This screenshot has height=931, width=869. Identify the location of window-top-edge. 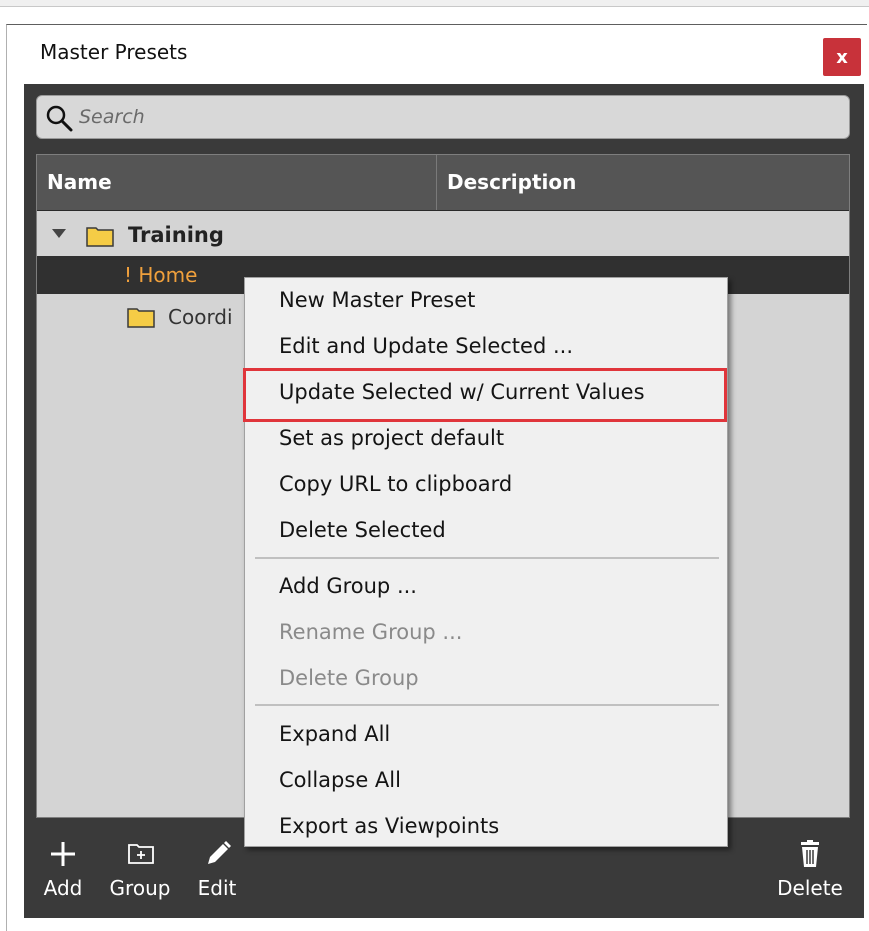
(434, 3).